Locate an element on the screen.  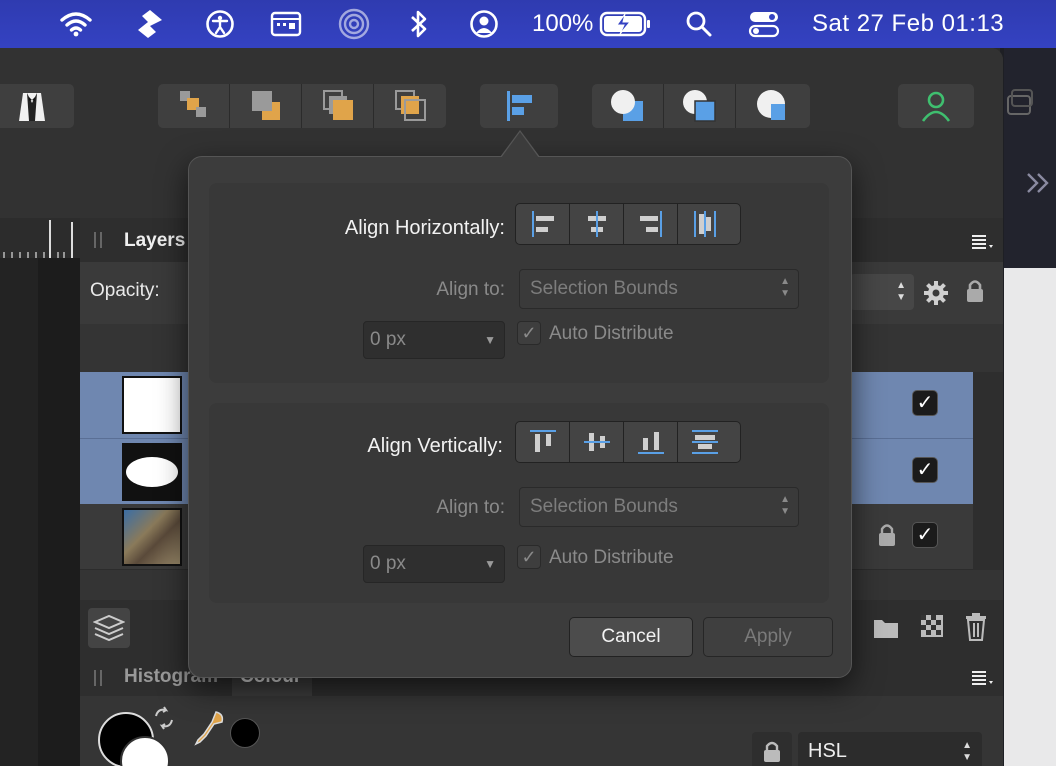
move-to-back-button is located at coordinates (338, 106).